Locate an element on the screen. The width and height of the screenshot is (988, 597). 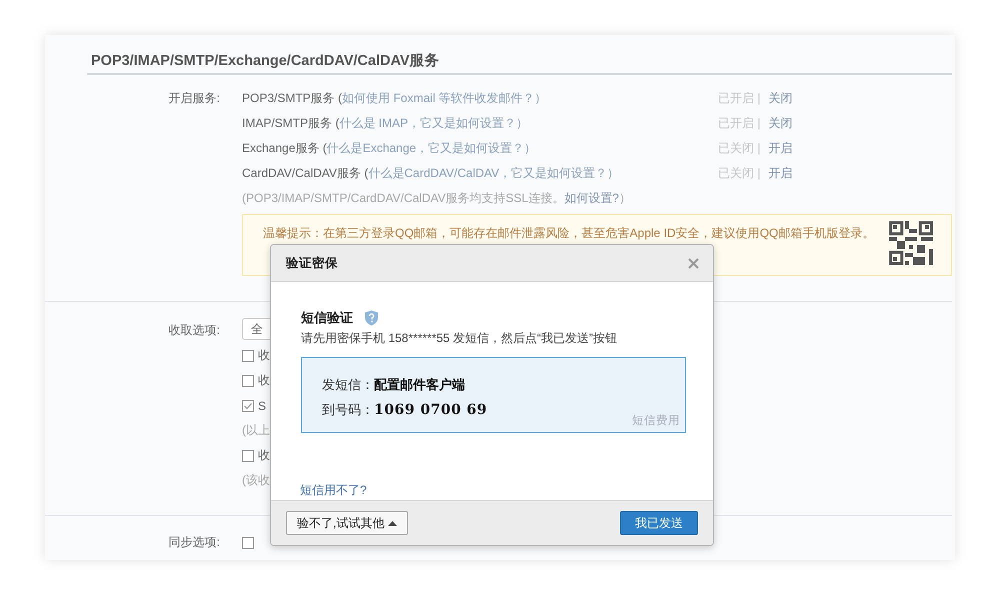
shield-question-icon is located at coordinates (371, 318).